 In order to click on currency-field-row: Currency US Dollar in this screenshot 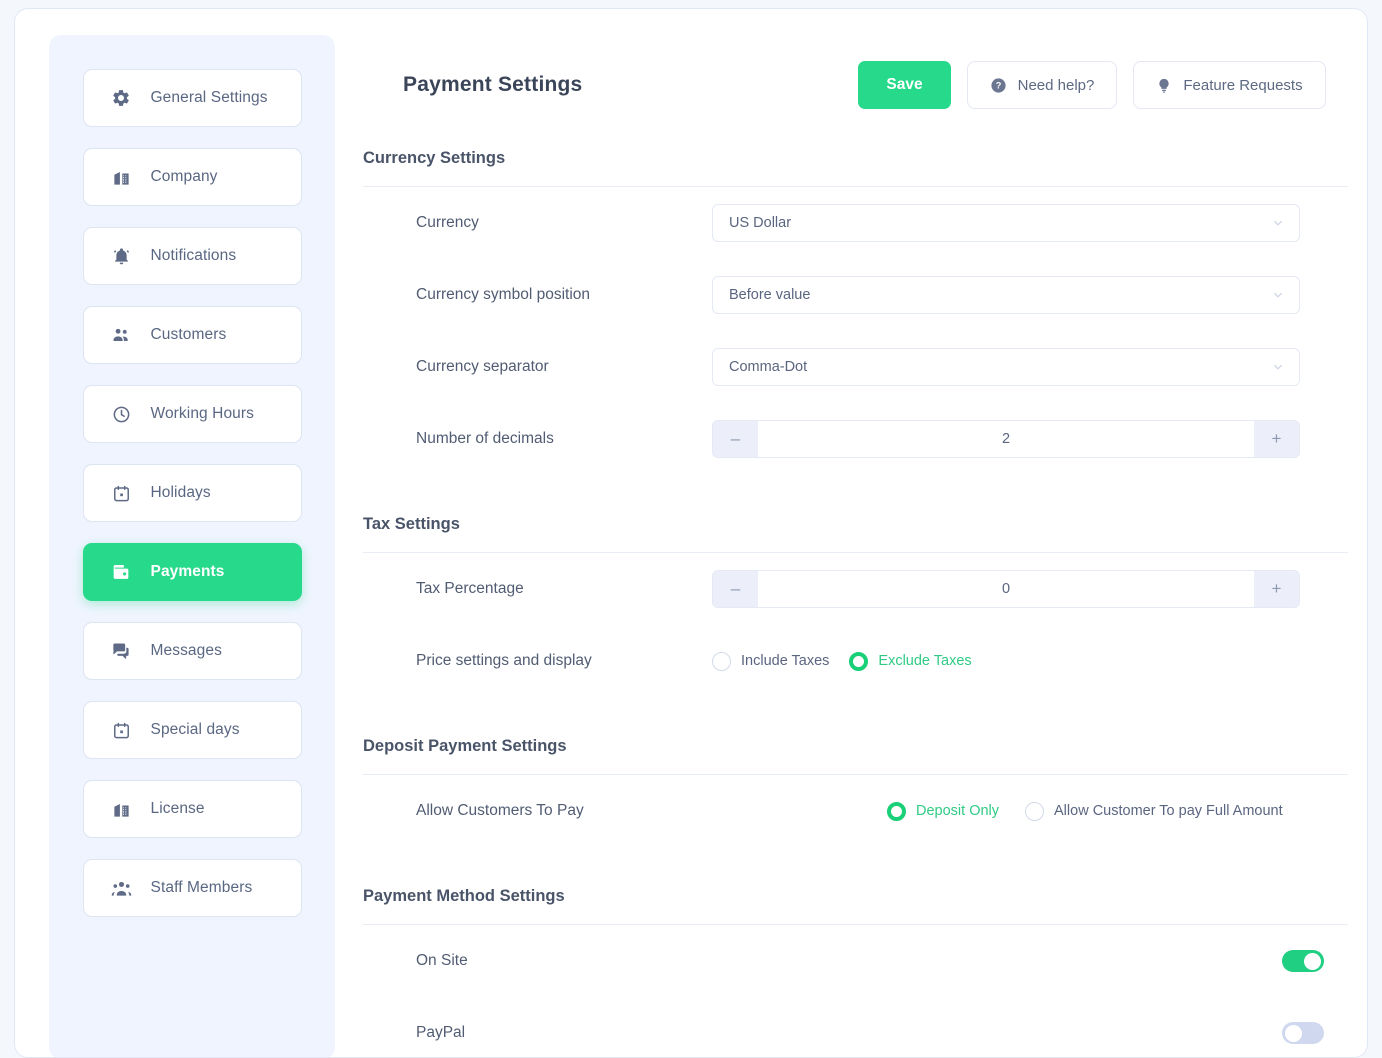, I will do `click(855, 223)`.